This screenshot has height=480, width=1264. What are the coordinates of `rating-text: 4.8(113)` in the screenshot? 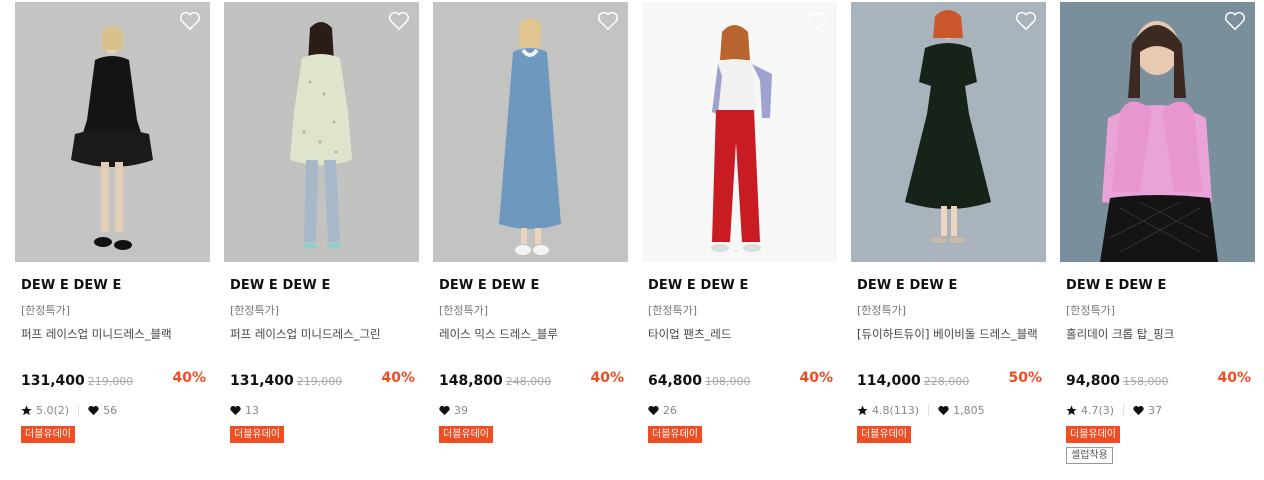 It's located at (896, 410).